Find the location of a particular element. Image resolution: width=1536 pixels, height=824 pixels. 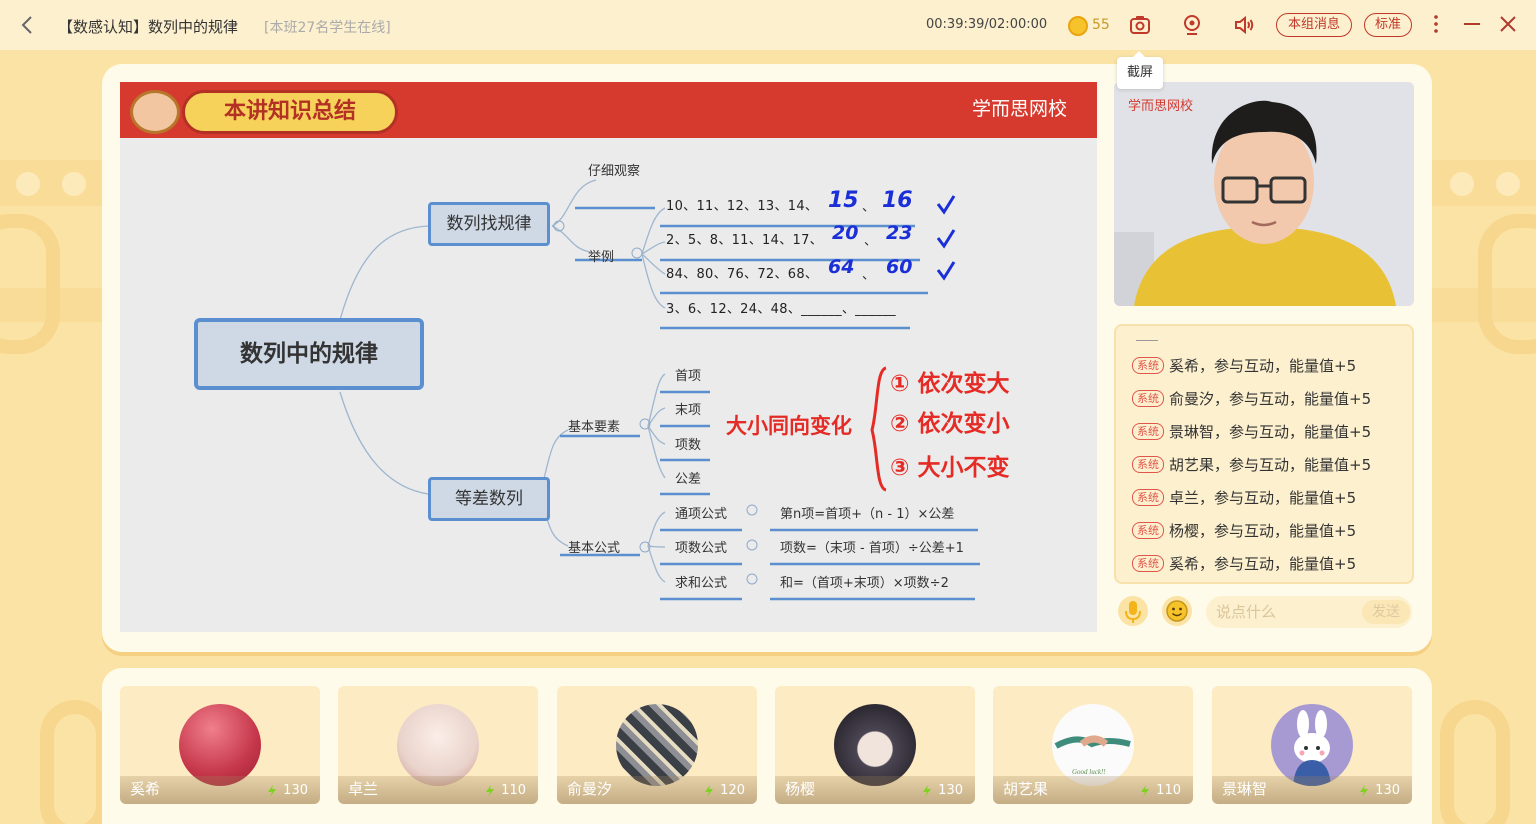

student-energy: 120 is located at coordinates (724, 790).